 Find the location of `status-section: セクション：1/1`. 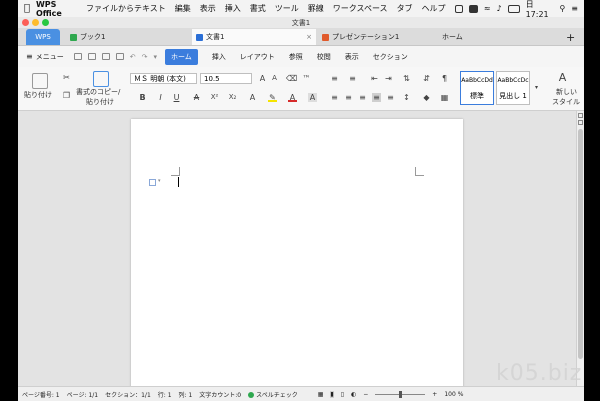

status-section: セクション：1/1 is located at coordinates (128, 394).